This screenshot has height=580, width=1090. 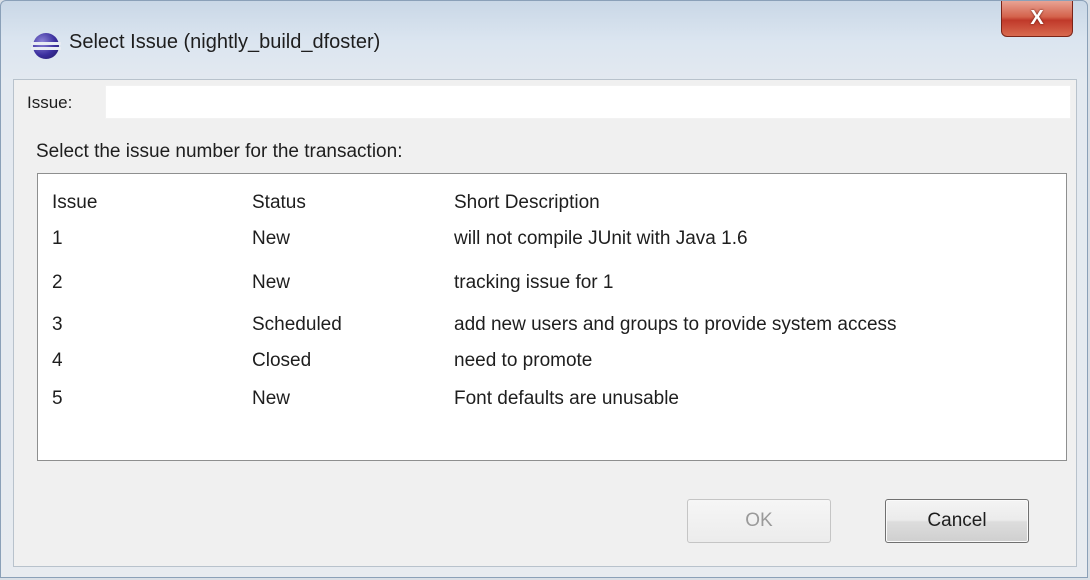 I want to click on cell-issue: 3, so click(x=57, y=324).